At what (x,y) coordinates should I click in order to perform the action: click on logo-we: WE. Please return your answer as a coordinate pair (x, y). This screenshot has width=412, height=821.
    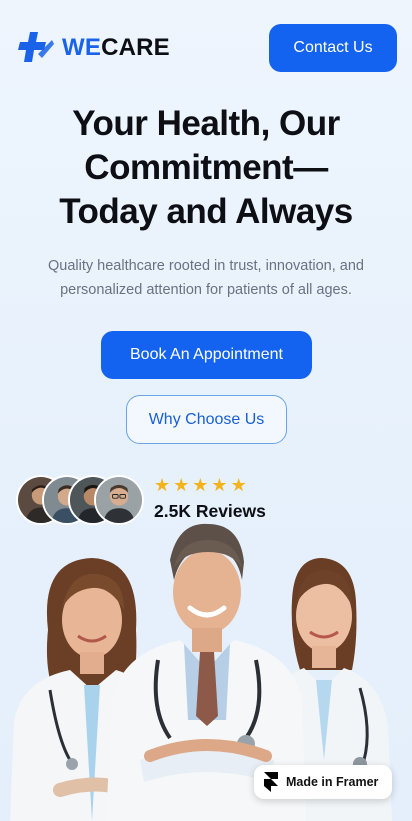
    Looking at the image, I should click on (82, 47).